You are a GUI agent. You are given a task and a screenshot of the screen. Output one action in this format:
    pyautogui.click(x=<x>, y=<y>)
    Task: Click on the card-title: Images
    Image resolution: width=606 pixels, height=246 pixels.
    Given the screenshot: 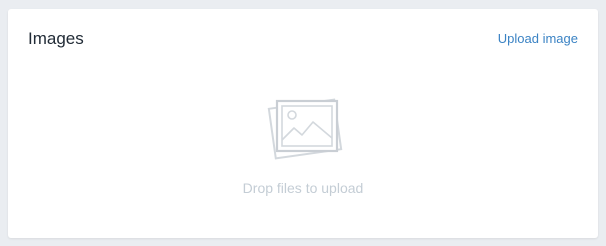 What is the action you would take?
    pyautogui.click(x=56, y=38)
    